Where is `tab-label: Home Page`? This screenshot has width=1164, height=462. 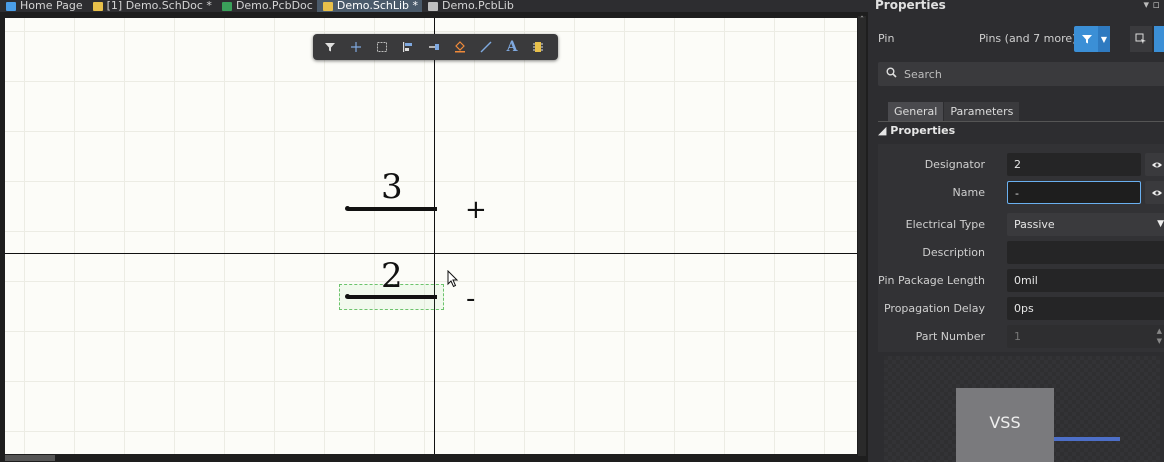 tab-label: Home Page is located at coordinates (51, 6).